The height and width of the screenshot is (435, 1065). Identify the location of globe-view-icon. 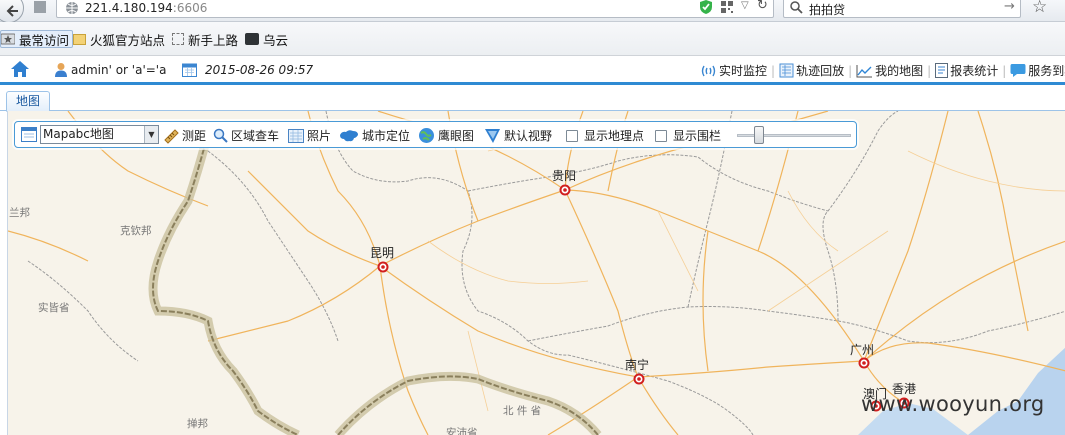
(426, 135).